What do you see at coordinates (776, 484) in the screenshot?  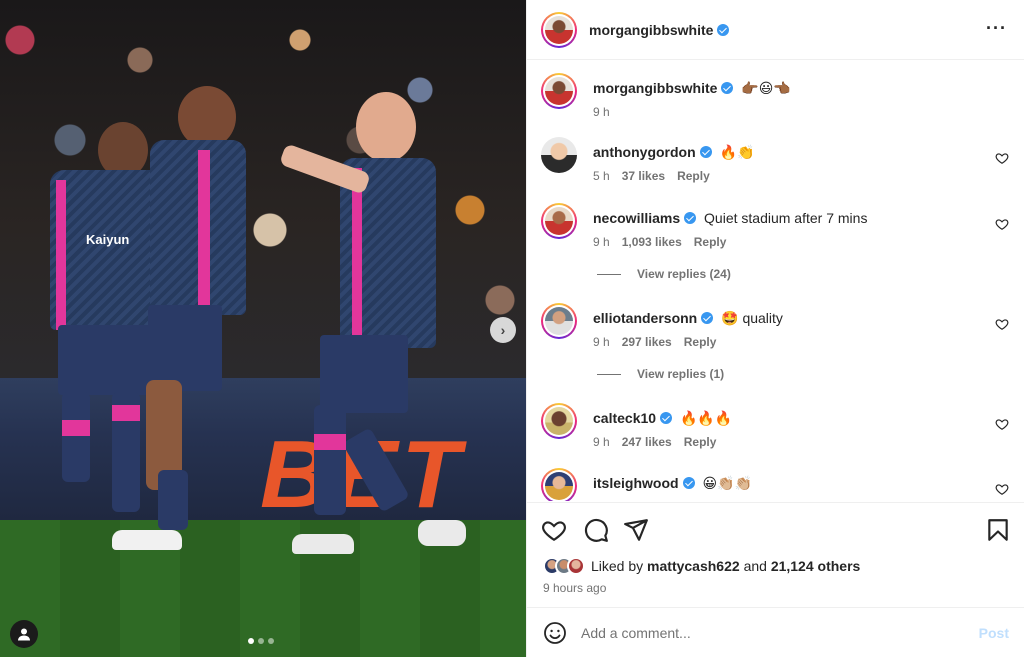 I see `comment-item: itsleighwood 😀👏🏼👏🏼` at bounding box center [776, 484].